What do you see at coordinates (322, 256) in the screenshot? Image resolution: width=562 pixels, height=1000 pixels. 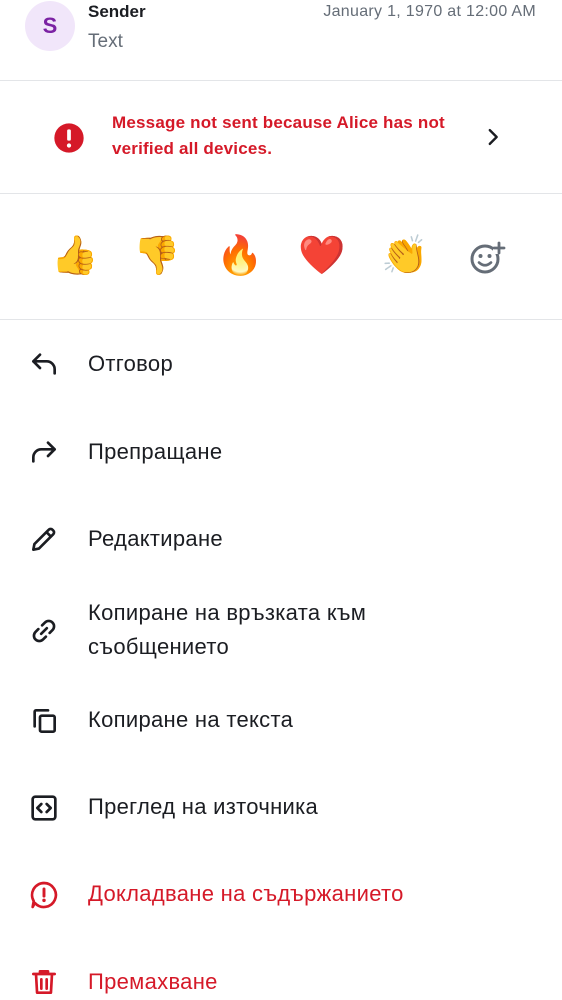 I see `reaction-heart: ❤️` at bounding box center [322, 256].